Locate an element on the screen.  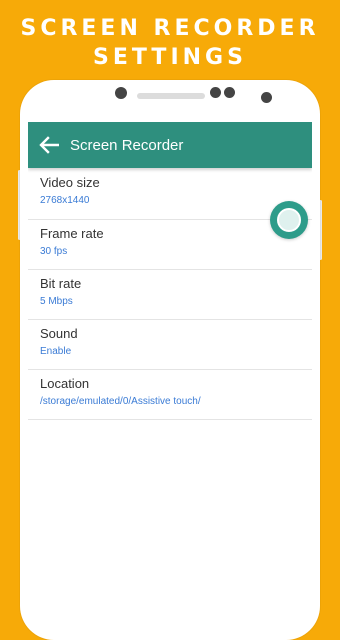
app-bar: Screen Recorder is located at coordinates (170, 145).